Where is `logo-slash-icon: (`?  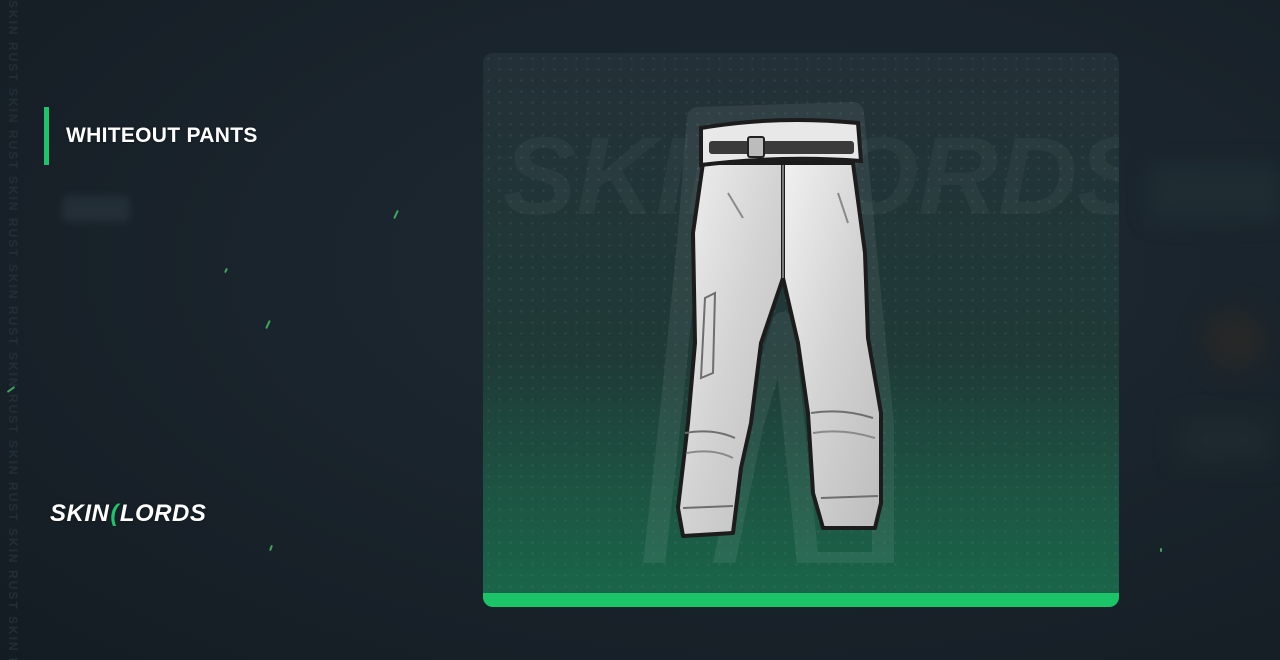
logo-slash-icon: ( is located at coordinates (114, 513).